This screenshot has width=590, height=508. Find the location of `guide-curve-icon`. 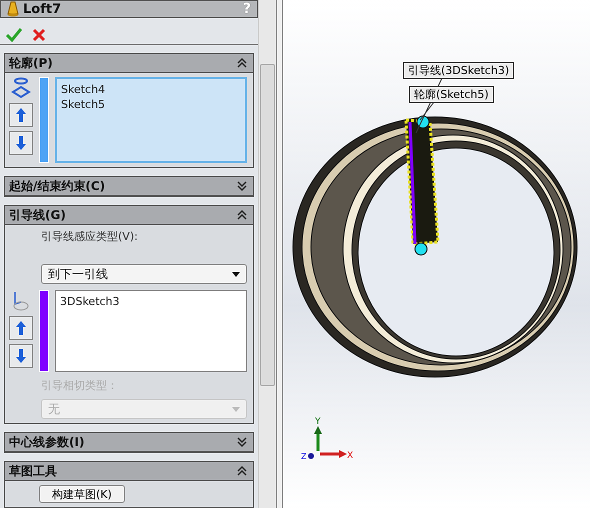

guide-curve-icon is located at coordinates (21, 301).